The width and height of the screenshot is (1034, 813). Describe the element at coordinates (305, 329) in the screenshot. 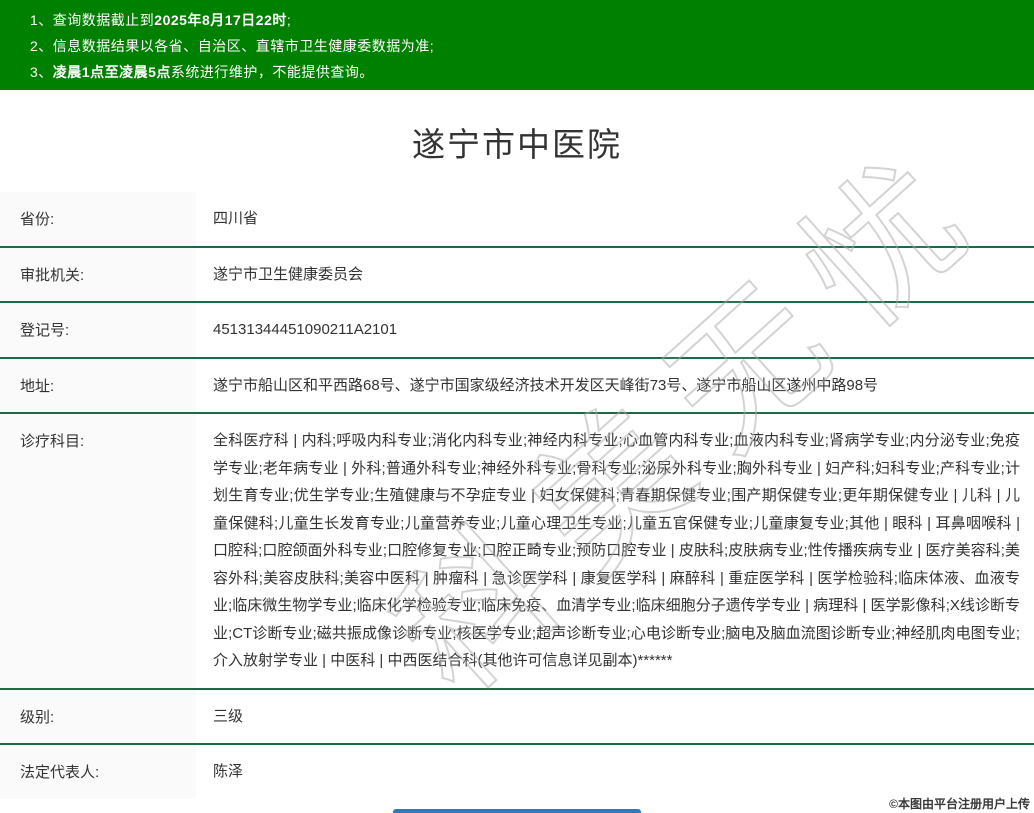

I see `row-value: 45131344451090211A2101` at that location.